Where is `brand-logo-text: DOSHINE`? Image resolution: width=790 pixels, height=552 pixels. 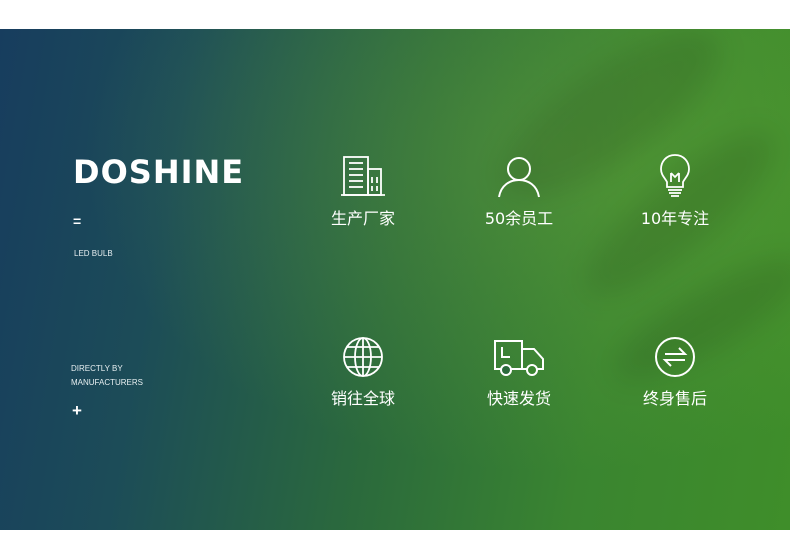 brand-logo-text: DOSHINE is located at coordinates (159, 172).